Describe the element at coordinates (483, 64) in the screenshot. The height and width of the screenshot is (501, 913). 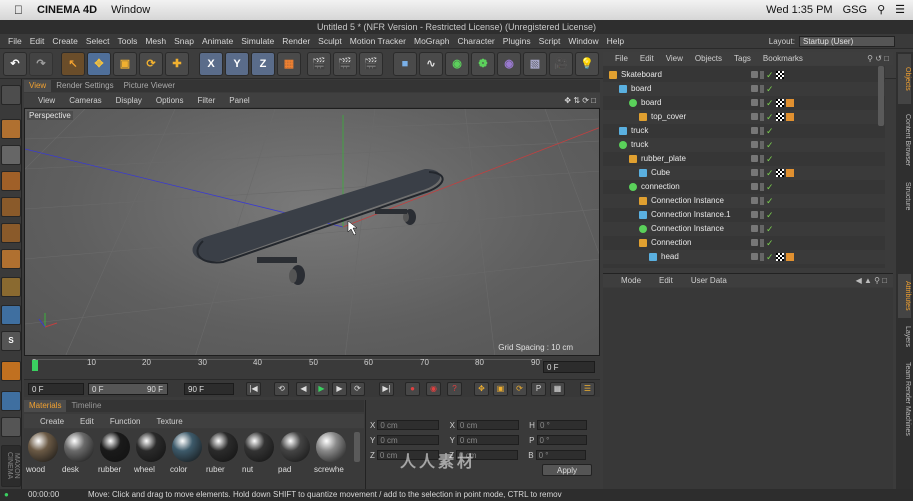
I see `array-icon: ❁` at that location.